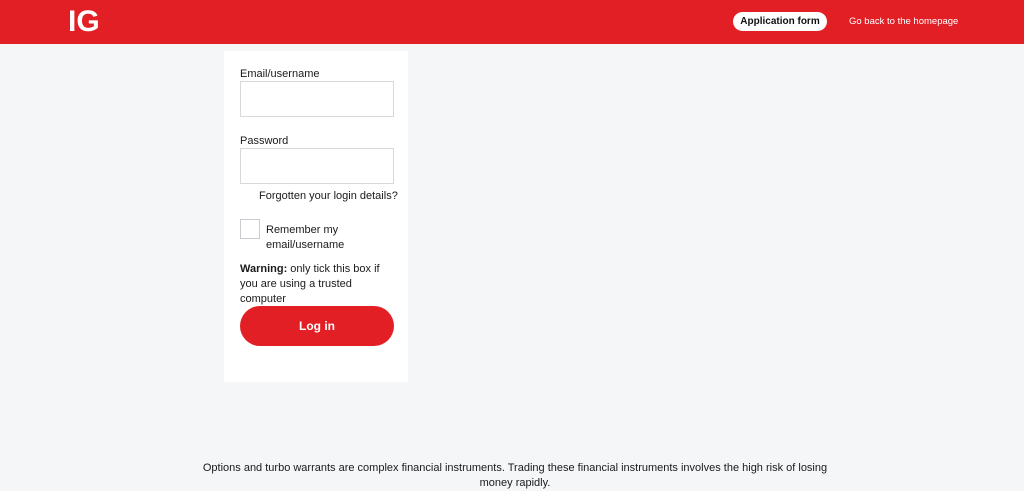  Describe the element at coordinates (328, 196) in the screenshot. I see `forgotten-login-link: Forgotten your login details?` at that location.